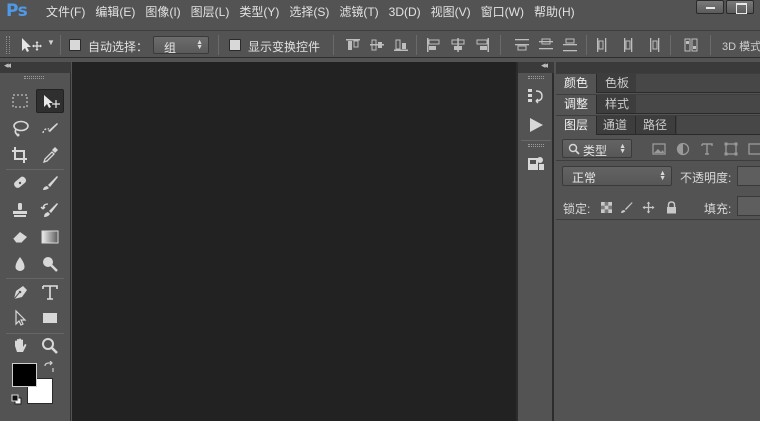 The width and height of the screenshot is (760, 421). What do you see at coordinates (181, 45) in the screenshot?
I see `auto-select-dropdown: 组 ▲ ▼` at bounding box center [181, 45].